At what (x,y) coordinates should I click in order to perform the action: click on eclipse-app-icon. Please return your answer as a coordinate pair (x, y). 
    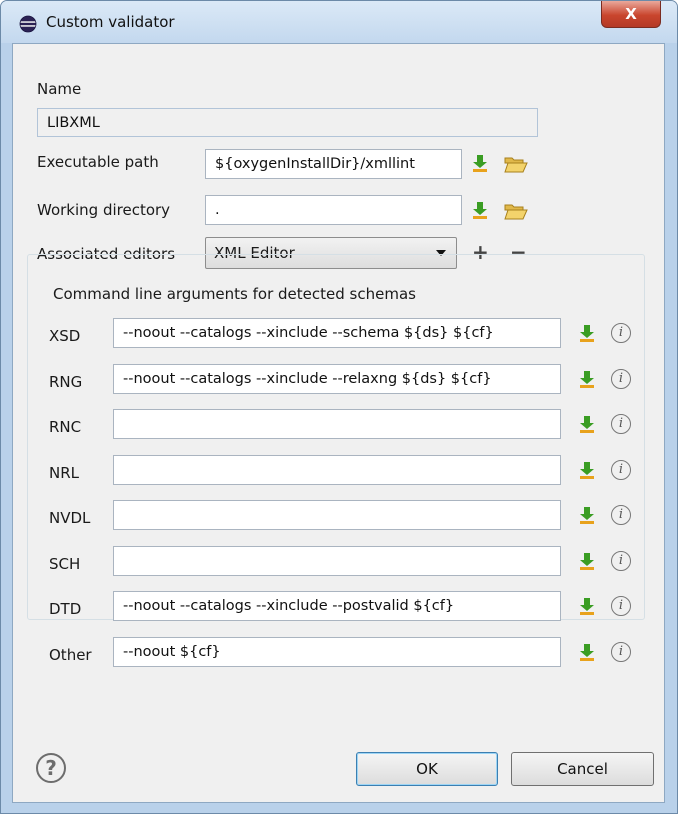
    Looking at the image, I should click on (28, 24).